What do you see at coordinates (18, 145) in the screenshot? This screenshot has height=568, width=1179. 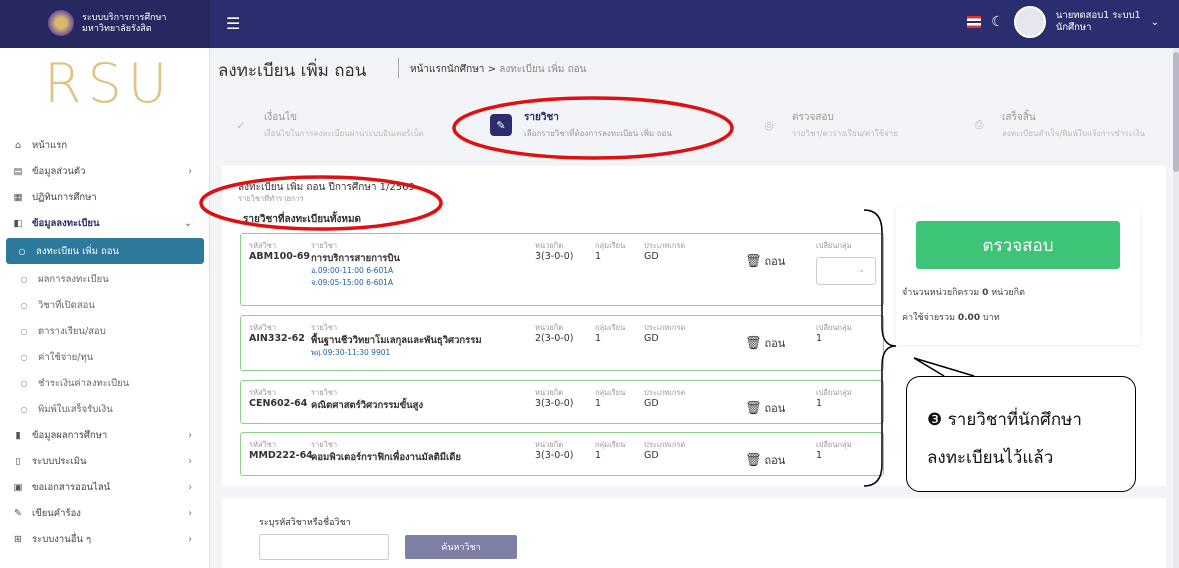 I see `home-icon: ⌂` at bounding box center [18, 145].